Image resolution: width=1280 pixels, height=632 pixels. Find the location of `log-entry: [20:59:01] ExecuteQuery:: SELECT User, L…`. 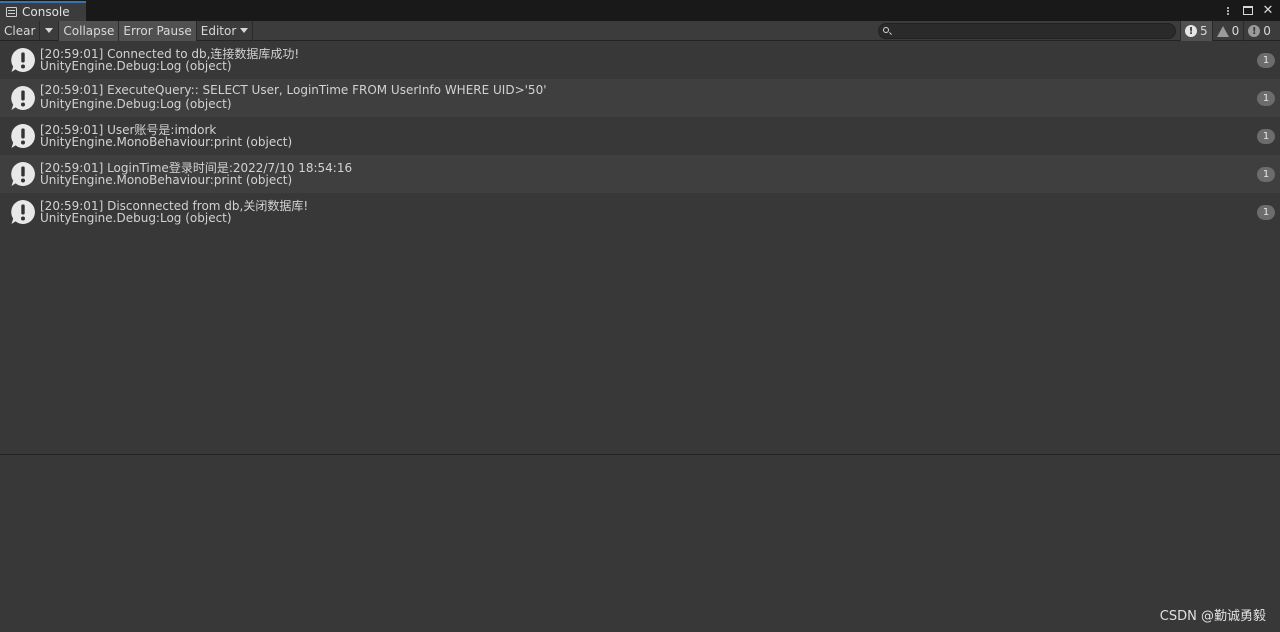

log-entry: [20:59:01] ExecuteQuery:: SELECT User, L… is located at coordinates (640, 98).